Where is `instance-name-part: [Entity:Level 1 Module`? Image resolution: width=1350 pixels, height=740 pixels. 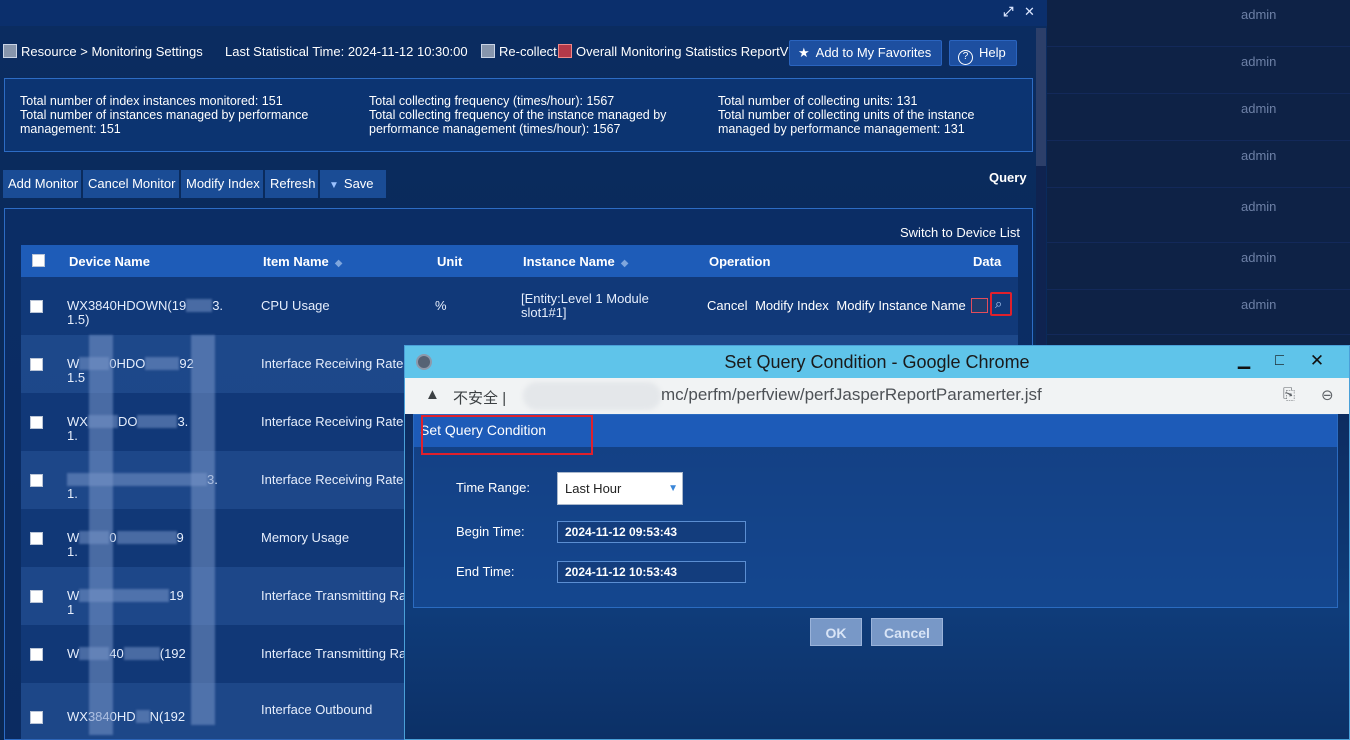
instance-name-part: [Entity:Level 1 Module is located at coordinates (585, 298).